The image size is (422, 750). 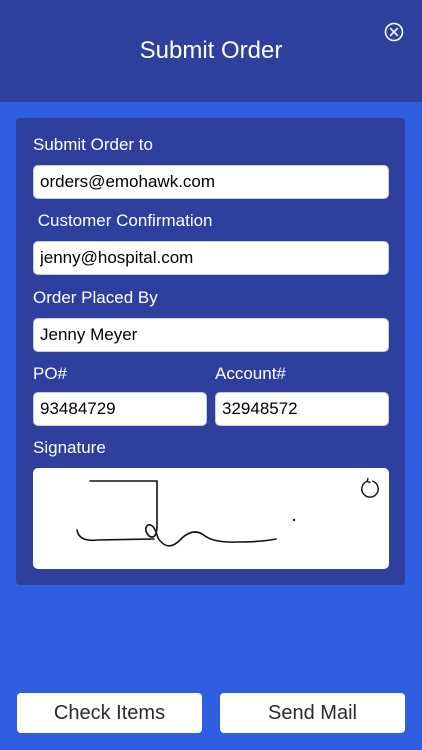 I want to click on send-mail-button: Send Mail, so click(x=312, y=713).